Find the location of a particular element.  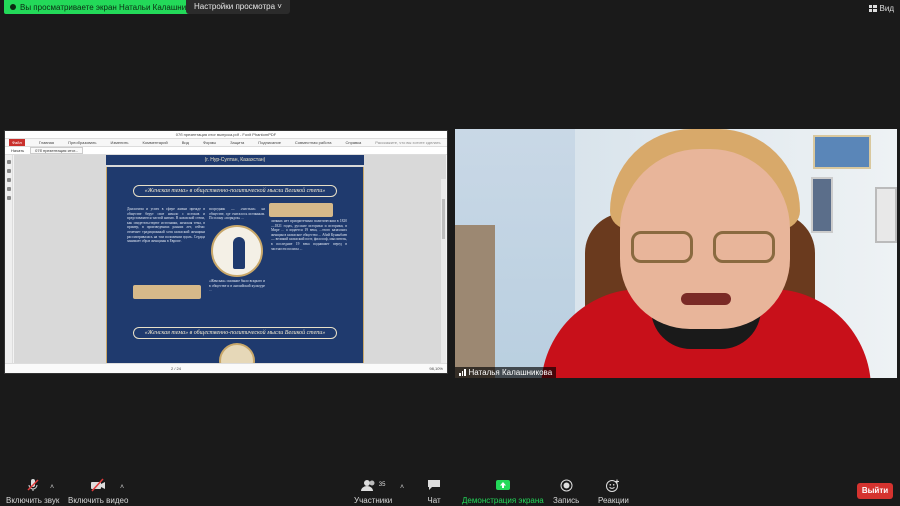

start-video-button: Включить видео is located at coordinates (98, 491).